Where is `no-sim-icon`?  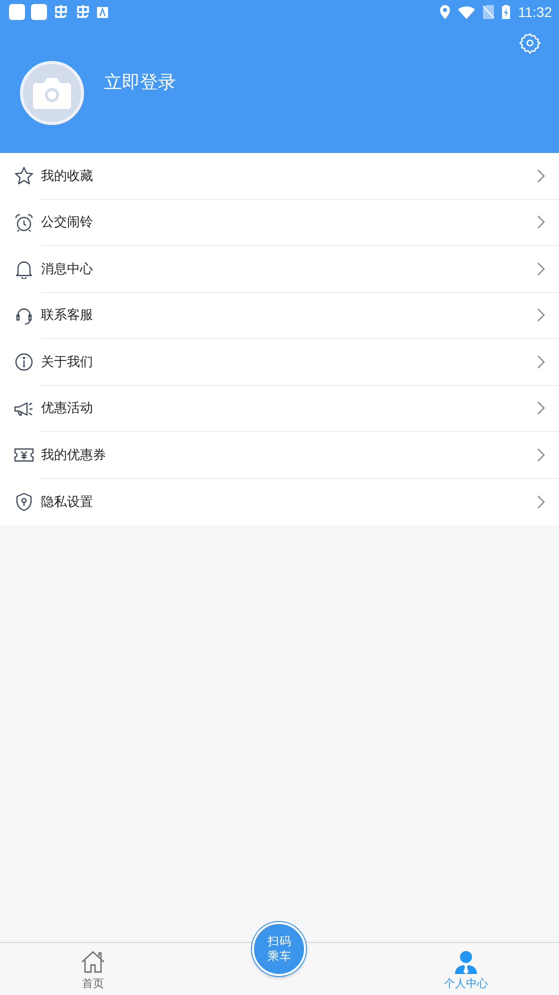 no-sim-icon is located at coordinates (488, 12).